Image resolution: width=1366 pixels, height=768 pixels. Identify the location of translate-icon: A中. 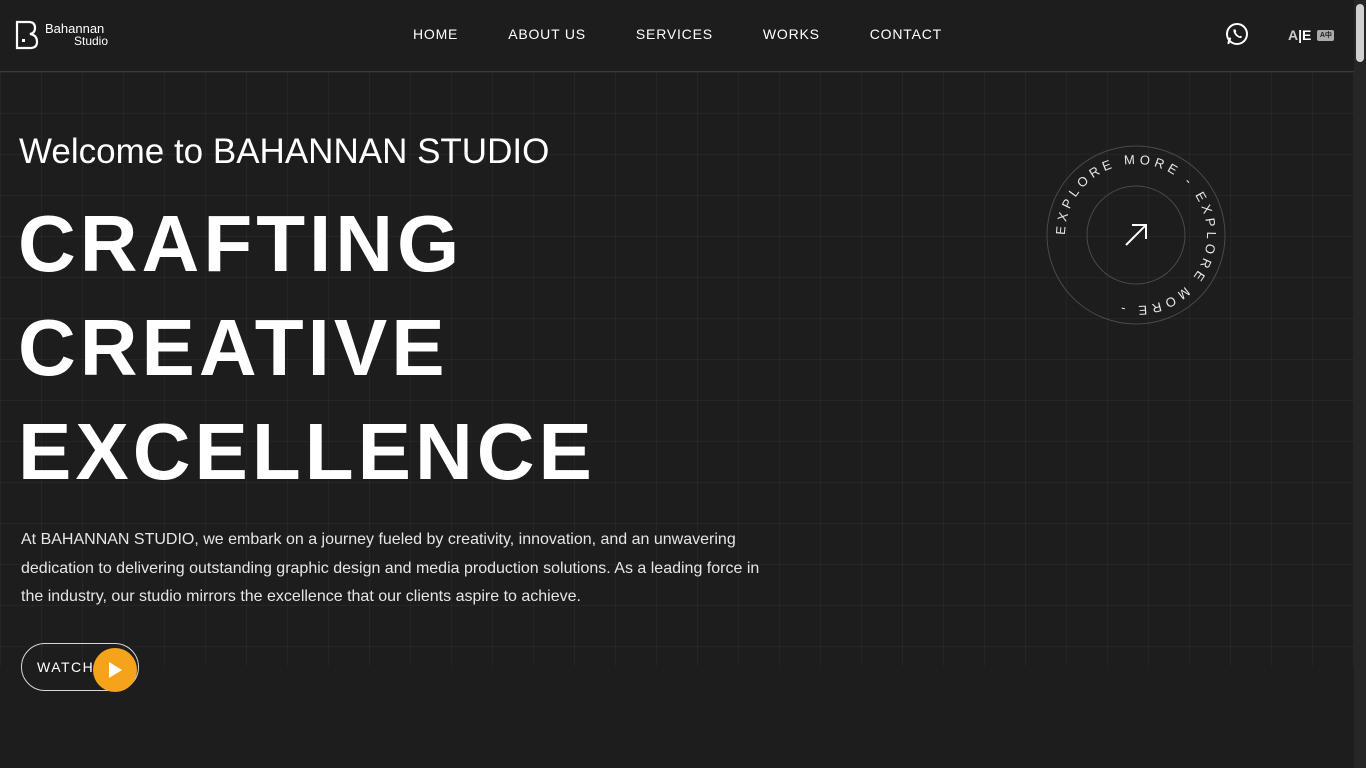
(1326, 35).